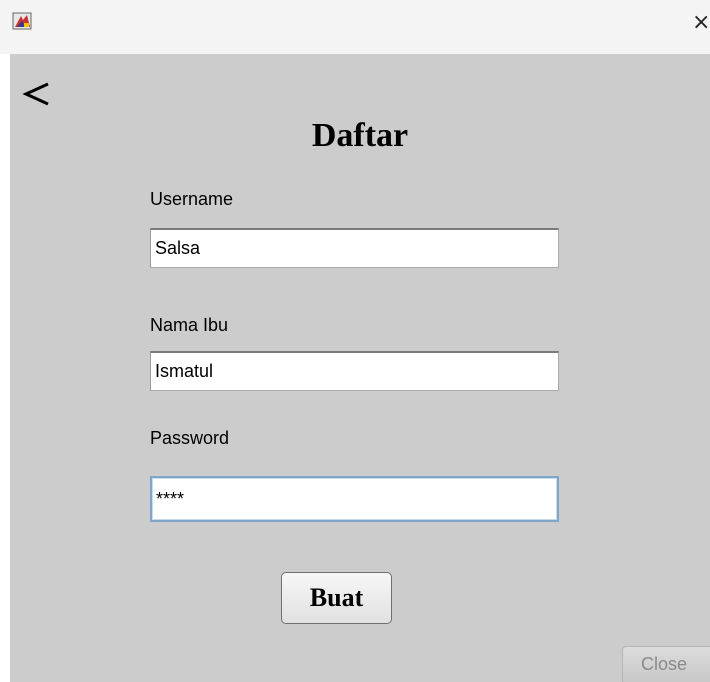  Describe the element at coordinates (360, 135) in the screenshot. I see `page-title: Daftar` at that location.